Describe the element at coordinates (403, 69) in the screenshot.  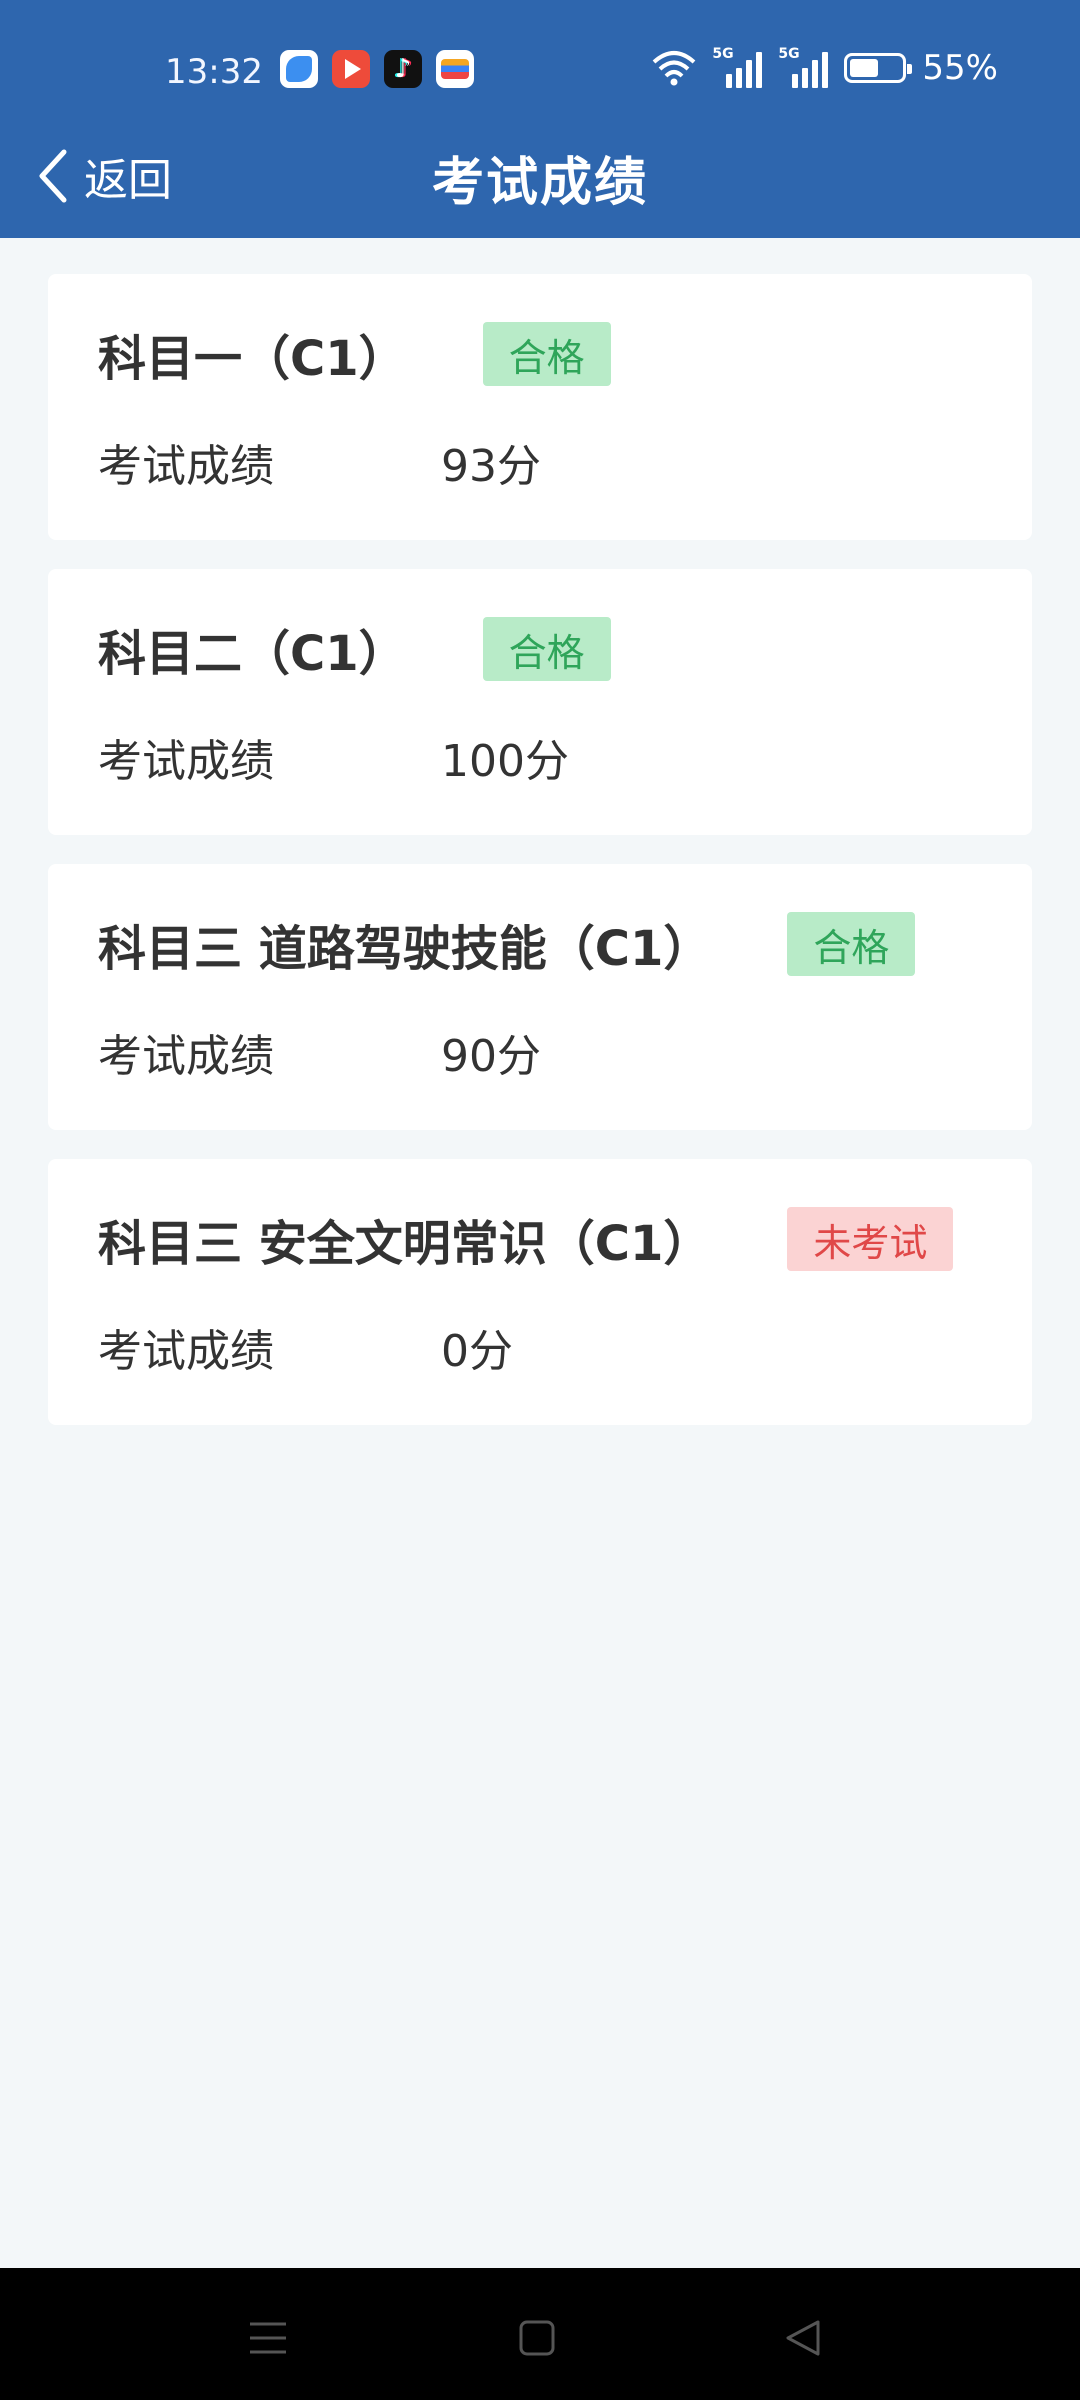
I see `tiktok-icon` at that location.